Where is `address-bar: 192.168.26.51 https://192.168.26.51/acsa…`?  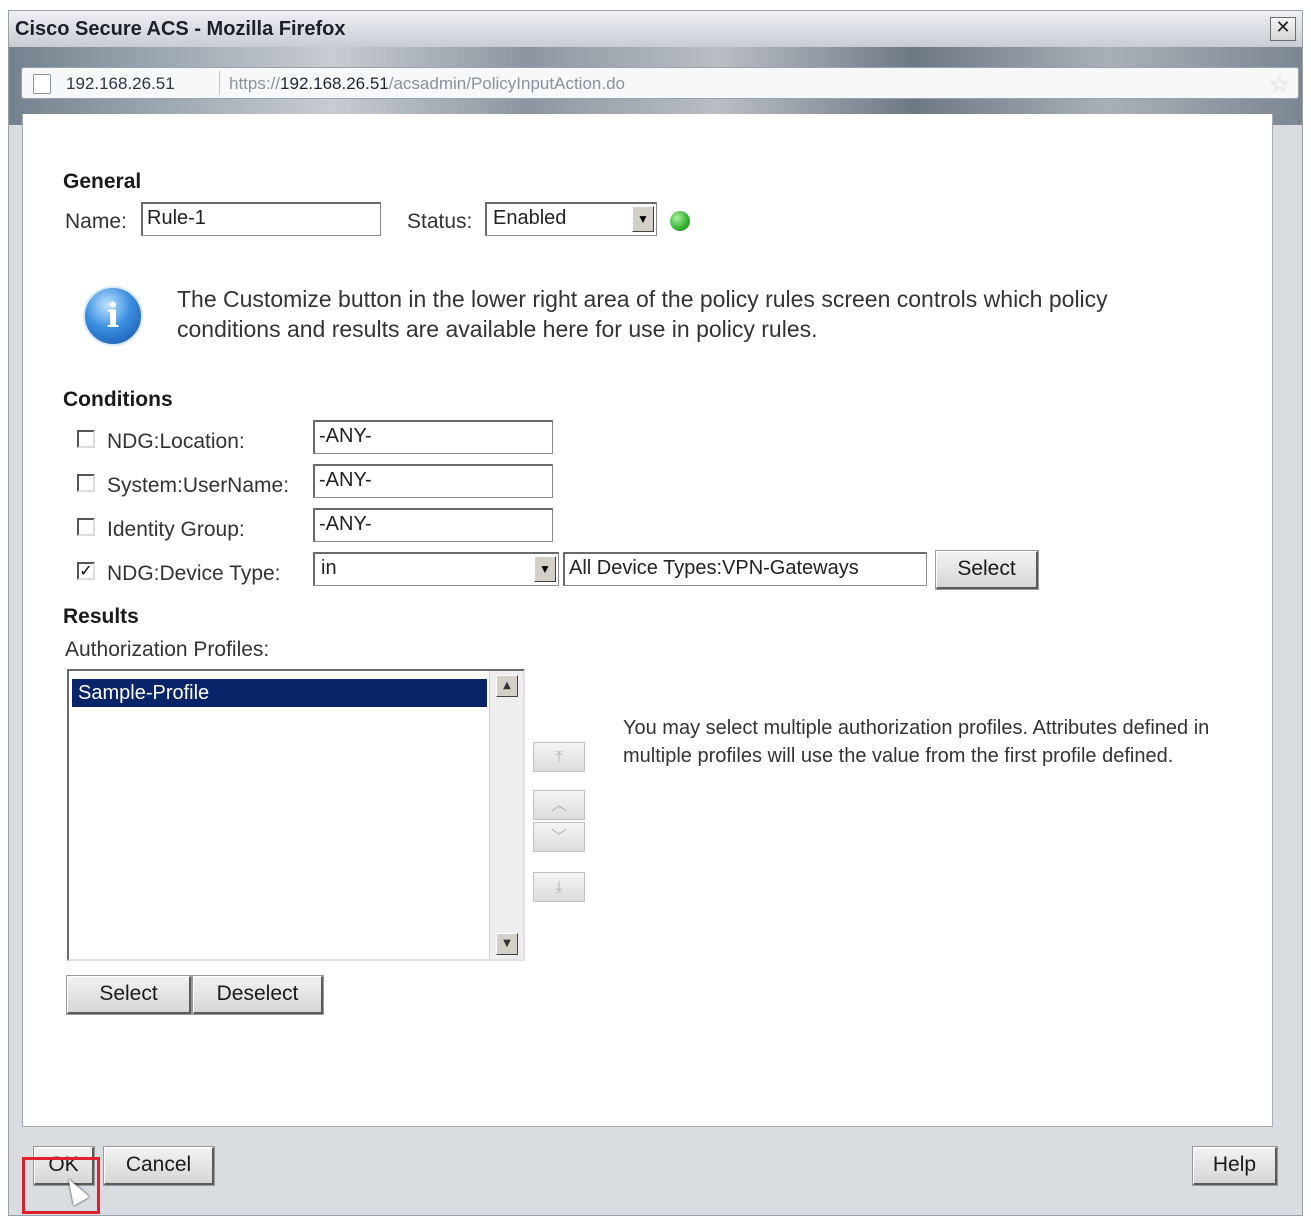 address-bar: 192.168.26.51 https://192.168.26.51/acsa… is located at coordinates (660, 83).